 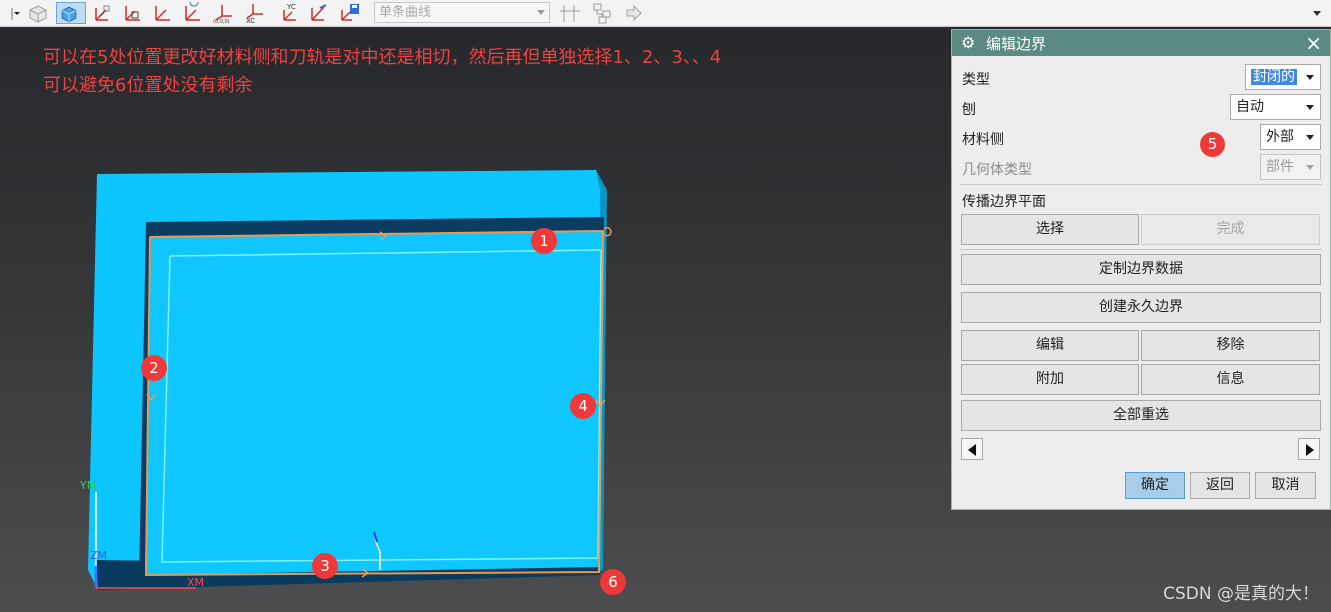 I want to click on type-value: 封闭的, so click(x=1274, y=77).